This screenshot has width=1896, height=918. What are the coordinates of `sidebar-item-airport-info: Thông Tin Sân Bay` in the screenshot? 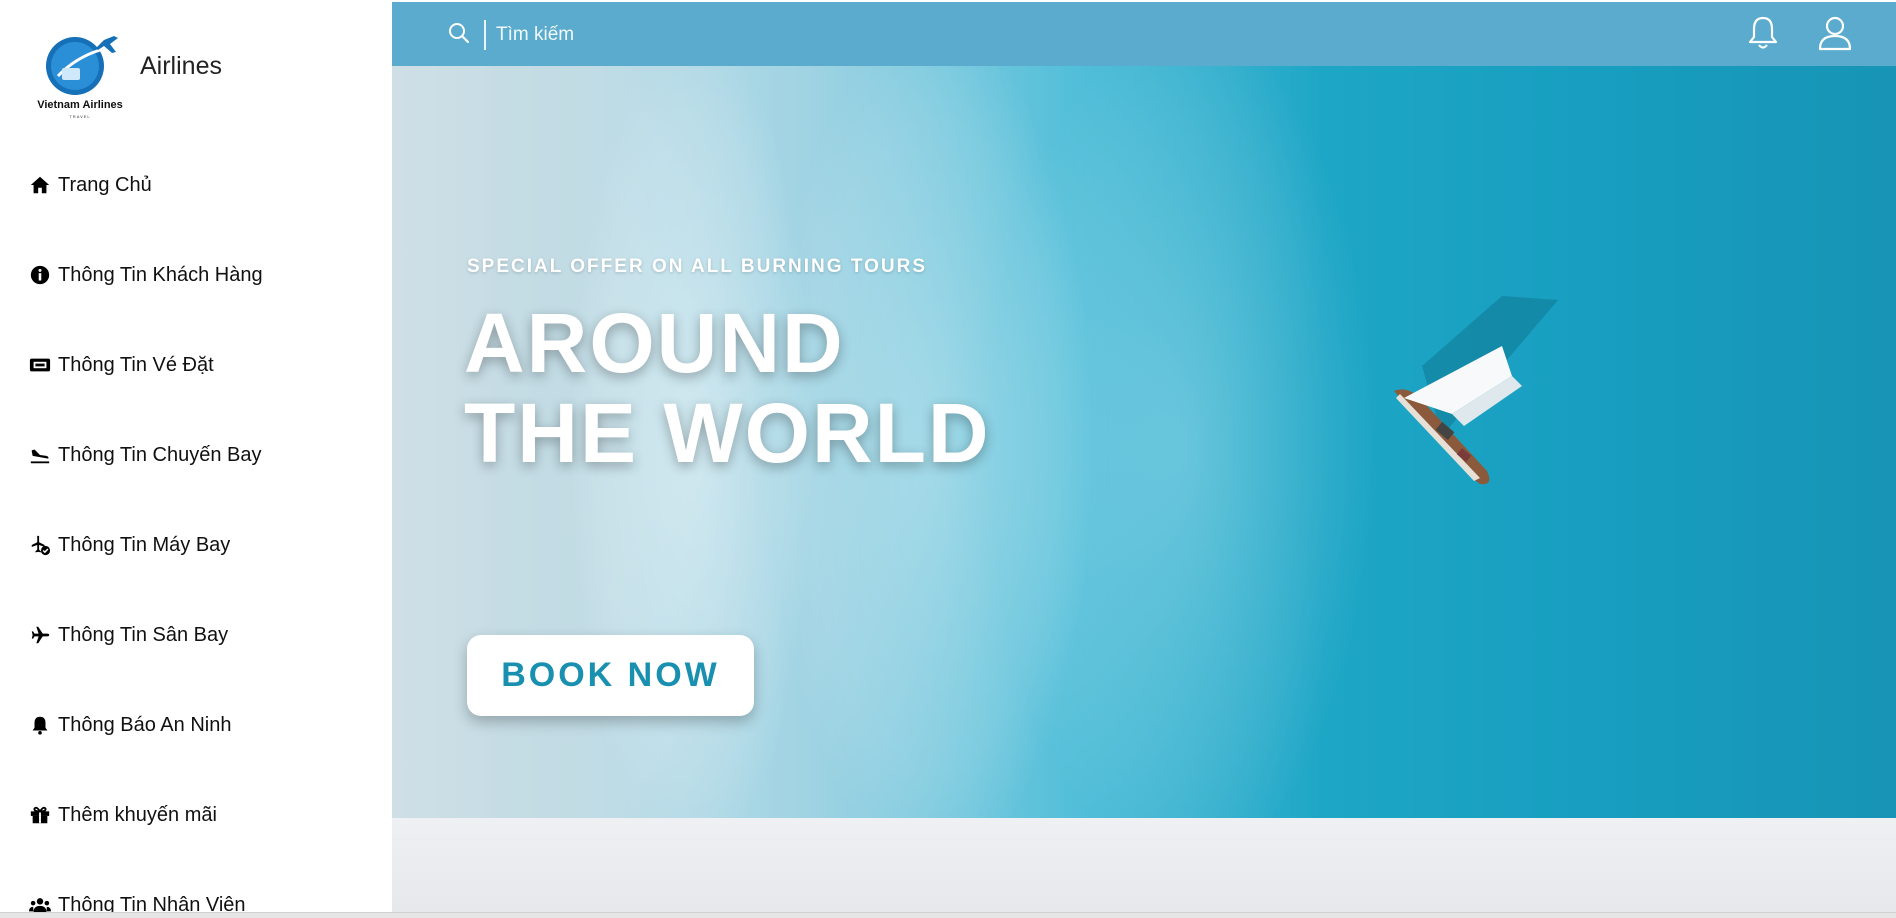 It's located at (128, 635).